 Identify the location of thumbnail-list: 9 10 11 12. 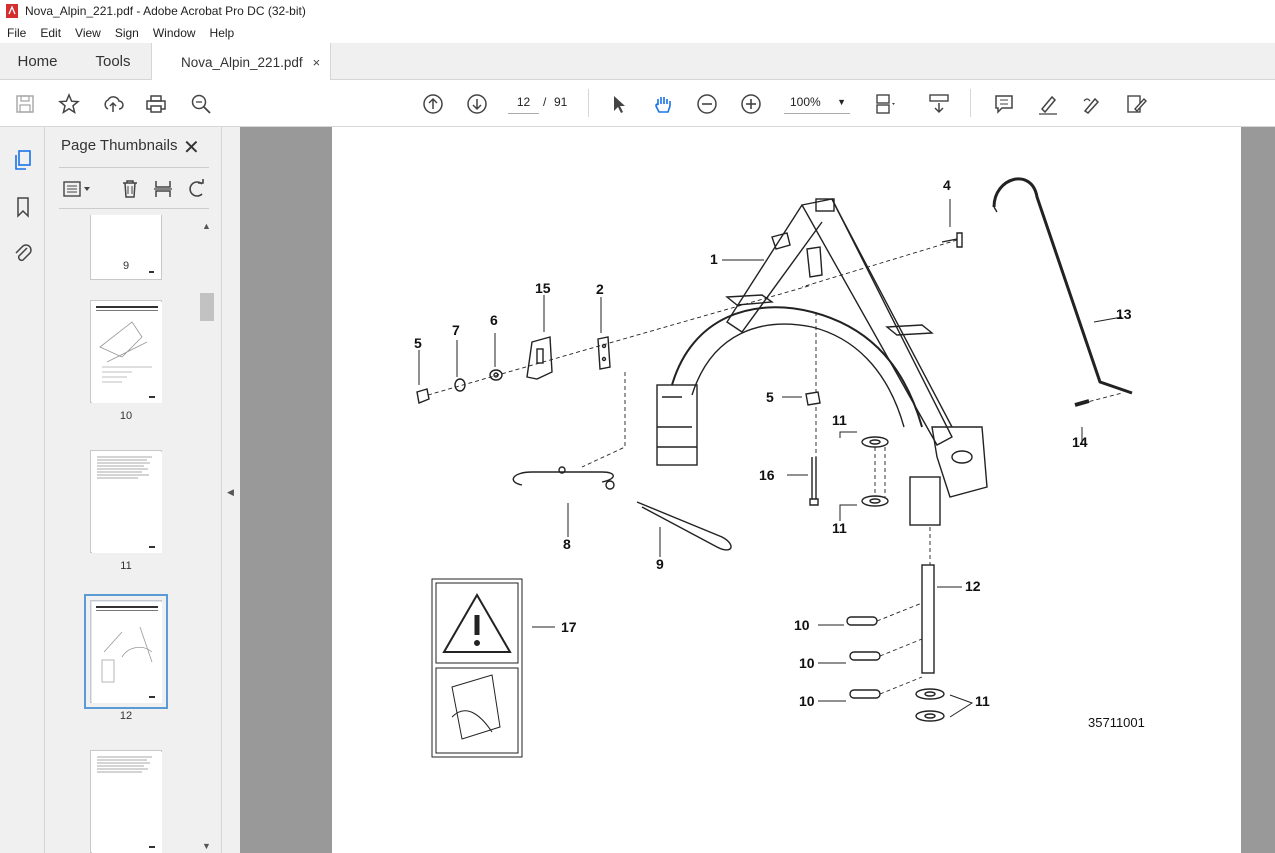
(122, 534).